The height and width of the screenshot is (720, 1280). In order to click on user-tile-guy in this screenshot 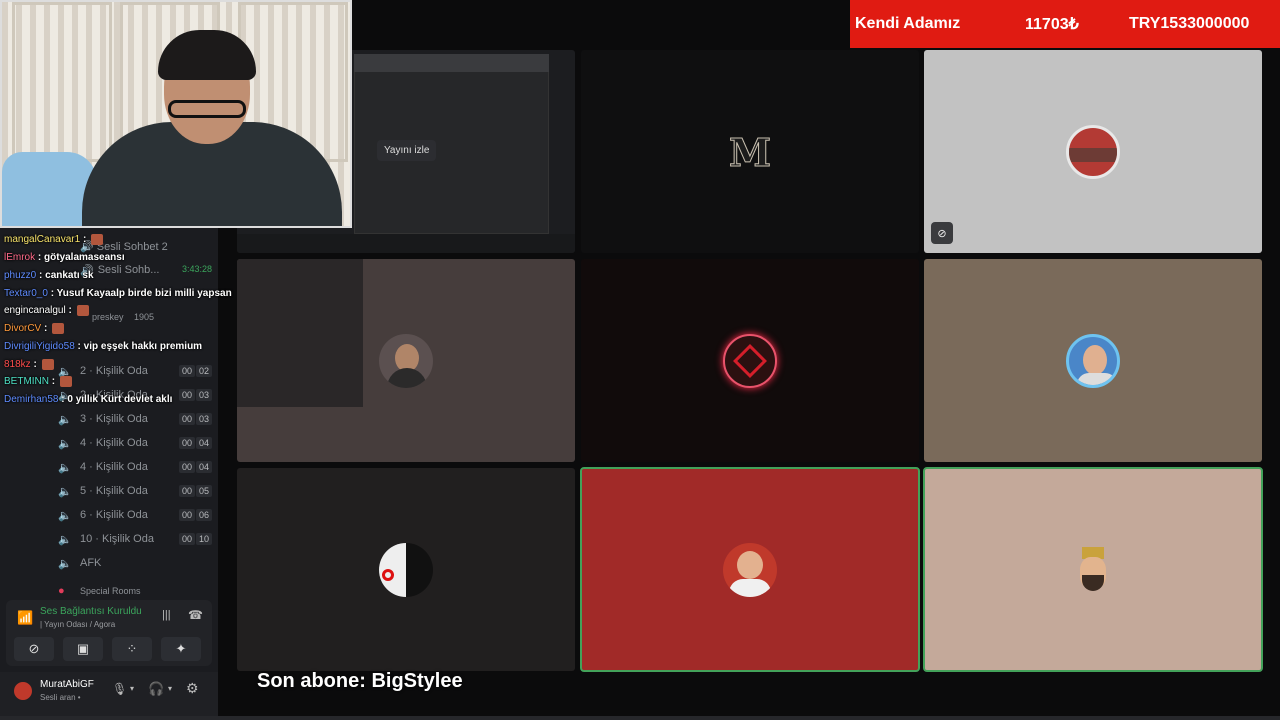, I will do `click(406, 360)`.